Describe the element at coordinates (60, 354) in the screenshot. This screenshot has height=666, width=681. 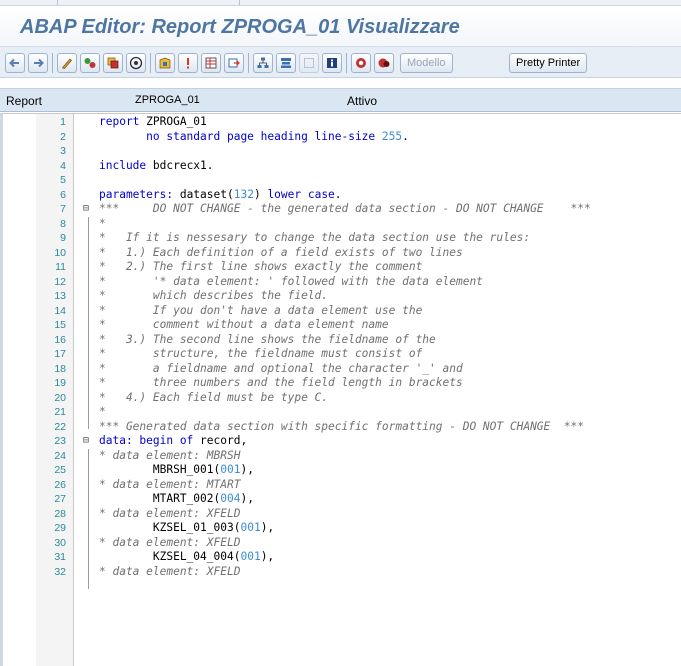
I see `line-number: 17` at that location.